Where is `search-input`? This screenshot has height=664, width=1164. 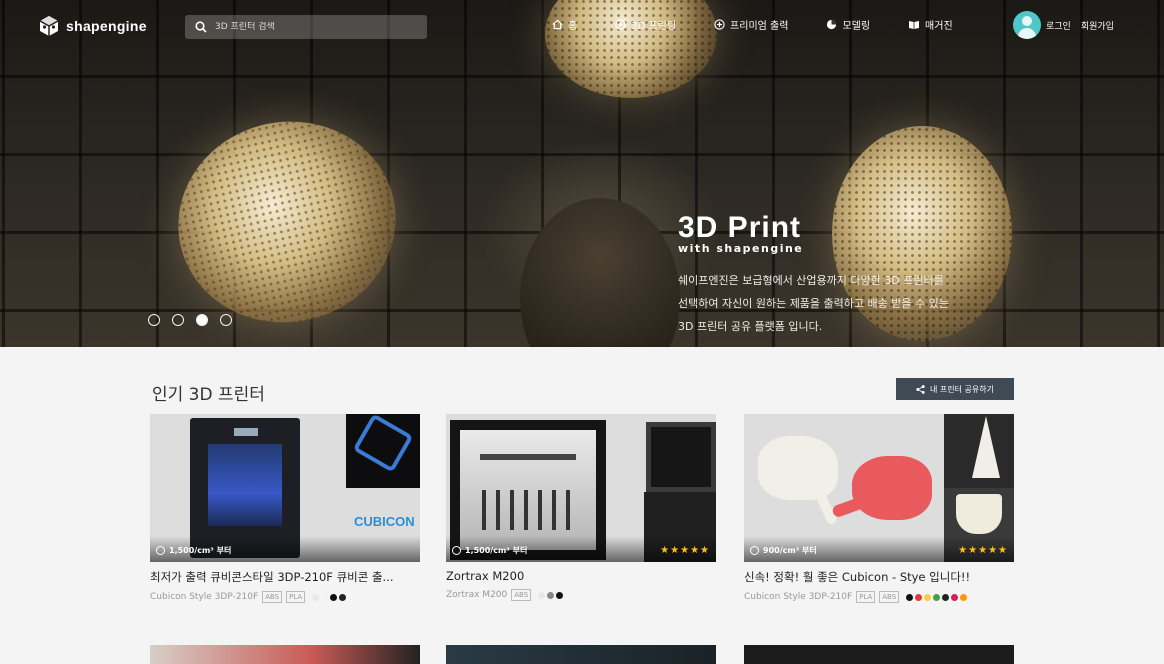 search-input is located at coordinates (310, 27).